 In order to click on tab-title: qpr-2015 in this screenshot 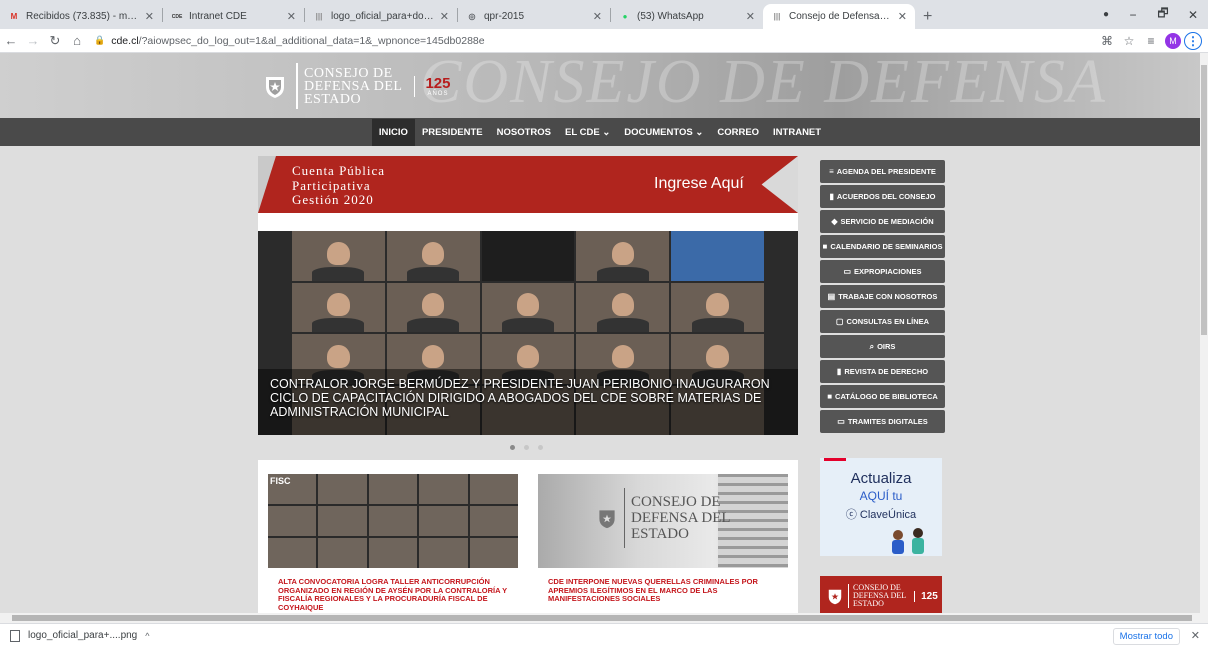, I will do `click(504, 16)`.